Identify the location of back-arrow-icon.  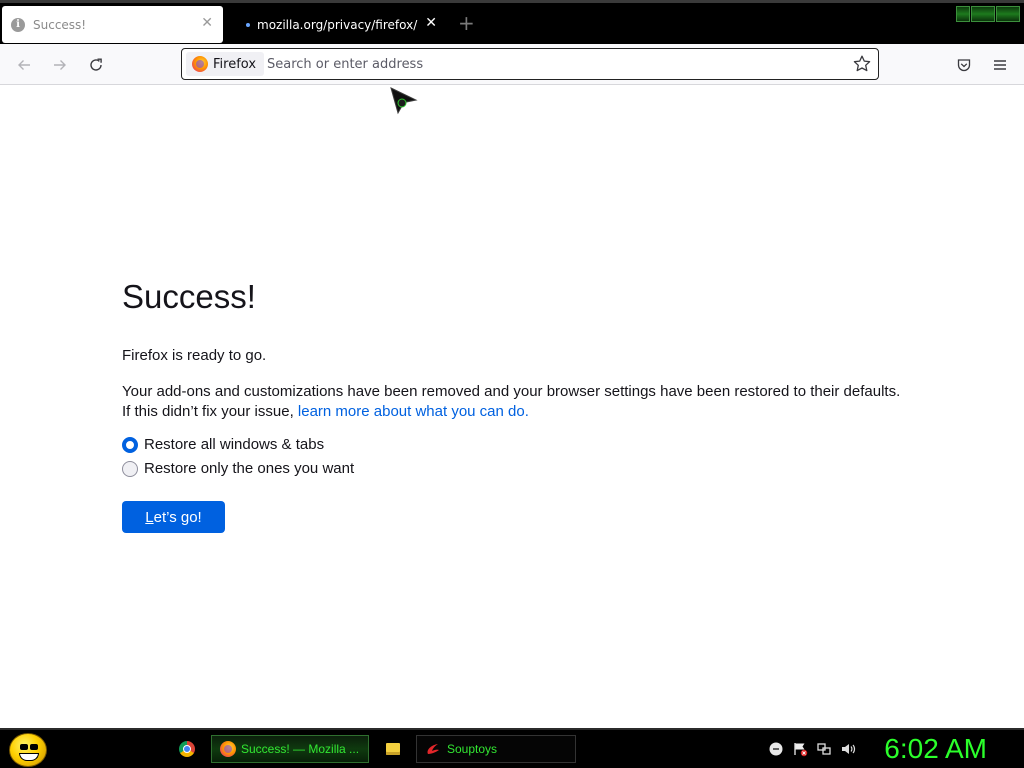
(24, 65).